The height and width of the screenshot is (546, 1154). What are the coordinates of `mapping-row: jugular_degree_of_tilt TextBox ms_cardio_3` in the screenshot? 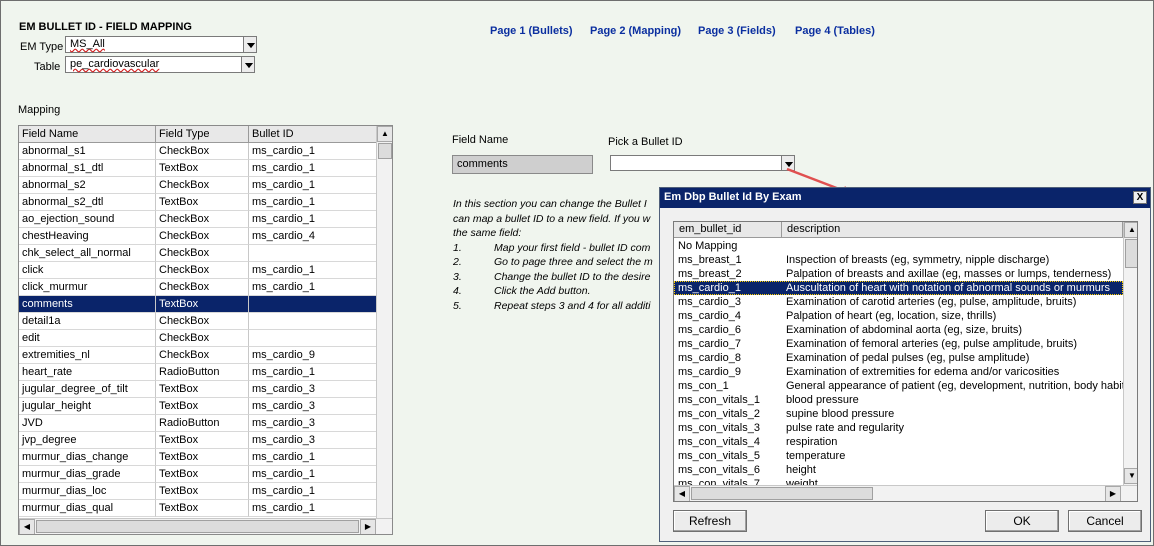 It's located at (198, 389).